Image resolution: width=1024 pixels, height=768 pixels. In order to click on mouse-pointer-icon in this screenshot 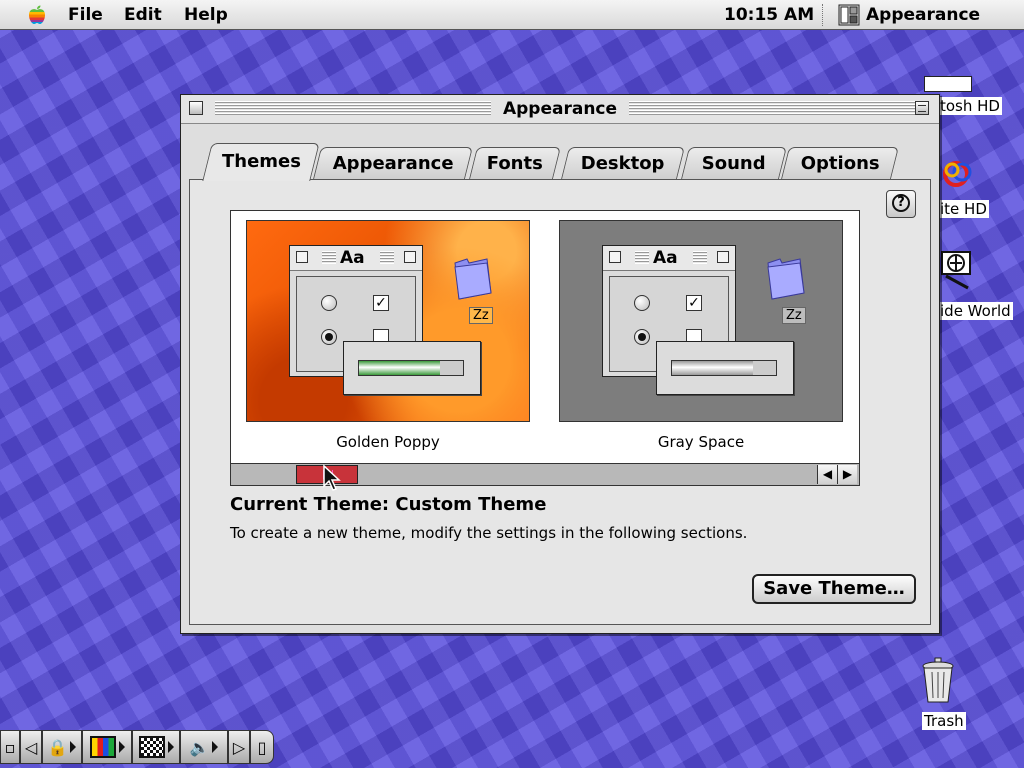, I will do `click(332, 477)`.